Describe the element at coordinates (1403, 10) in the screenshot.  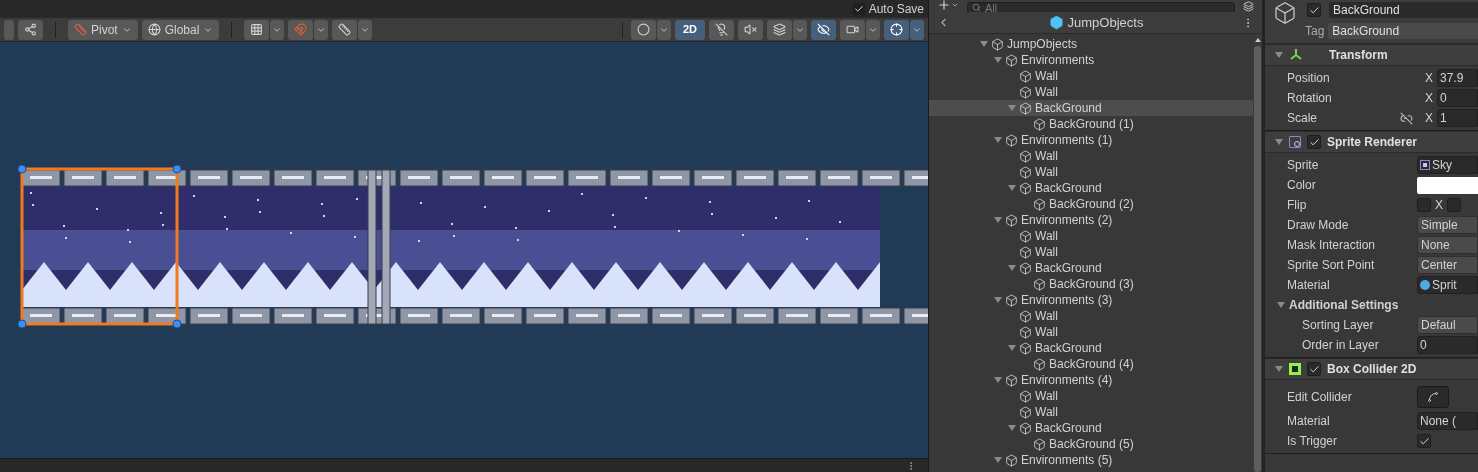
I see `name-field: BackGround` at that location.